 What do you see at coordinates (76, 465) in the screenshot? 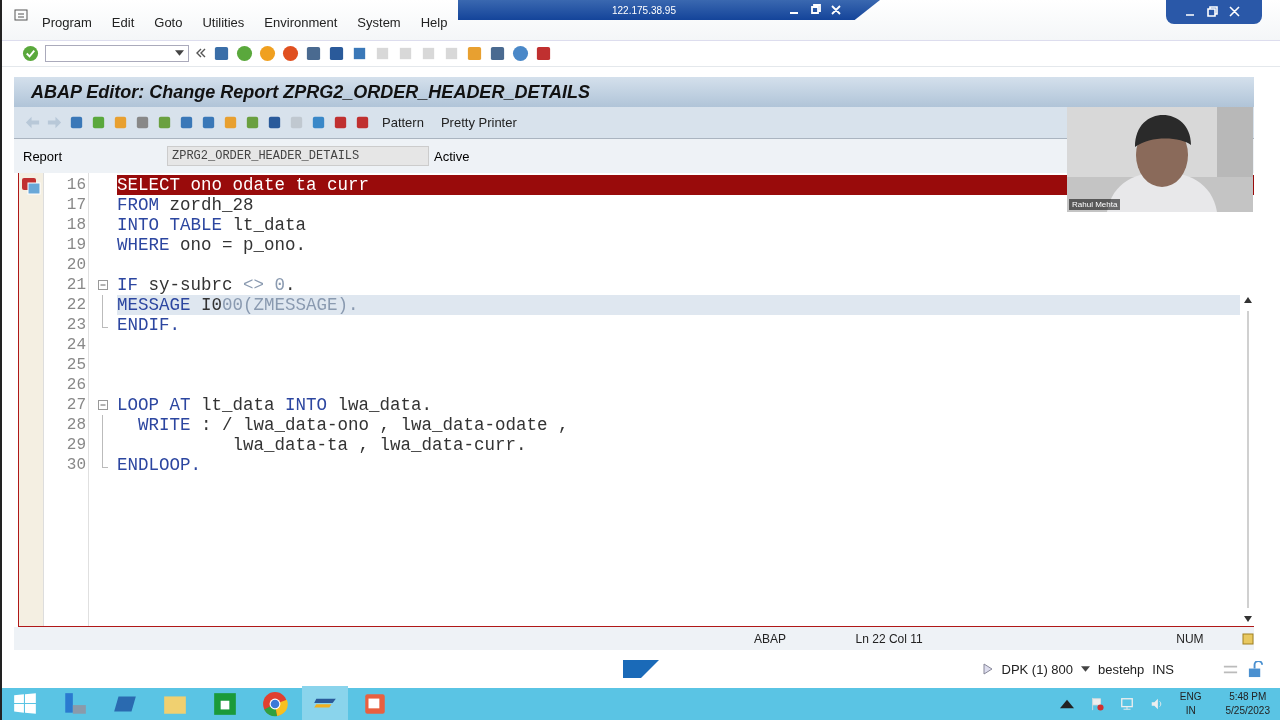
I see `line-number: 30` at bounding box center [76, 465].